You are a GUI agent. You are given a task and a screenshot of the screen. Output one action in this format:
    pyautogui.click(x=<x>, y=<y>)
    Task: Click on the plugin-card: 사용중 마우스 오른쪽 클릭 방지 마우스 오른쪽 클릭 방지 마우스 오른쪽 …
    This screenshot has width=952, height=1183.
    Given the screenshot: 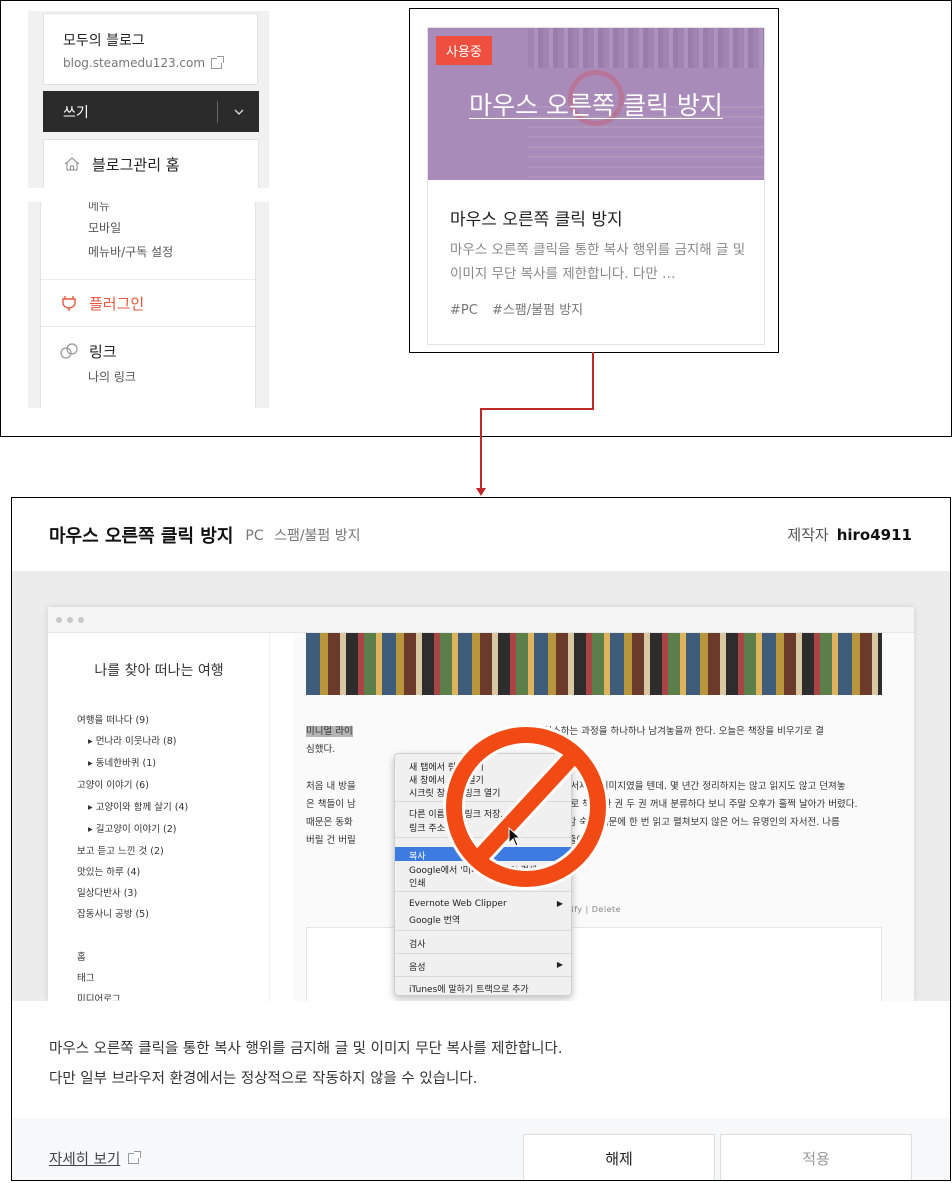 What is the action you would take?
    pyautogui.click(x=596, y=186)
    